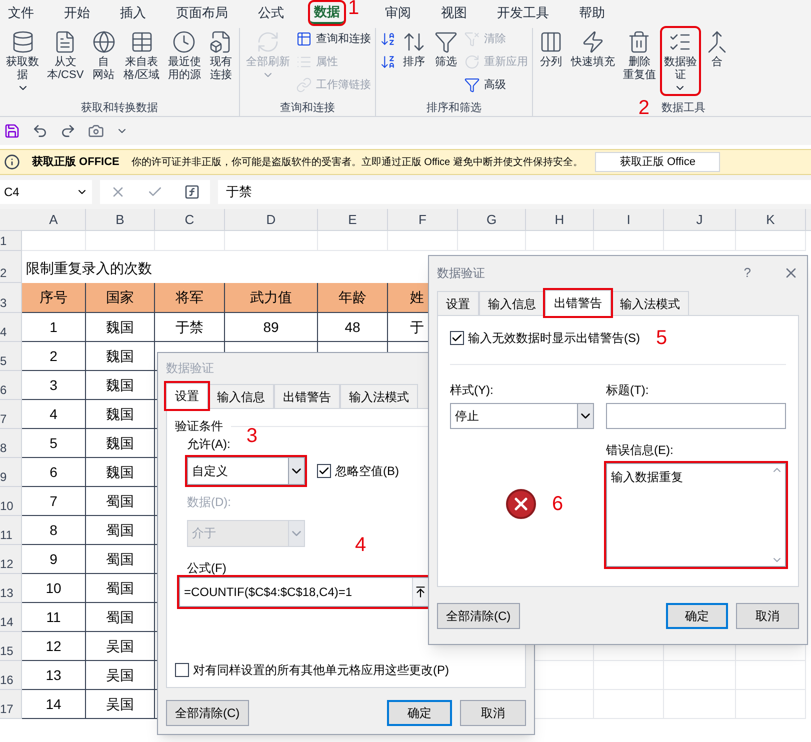  I want to click on row-header: 17, so click(11, 704).